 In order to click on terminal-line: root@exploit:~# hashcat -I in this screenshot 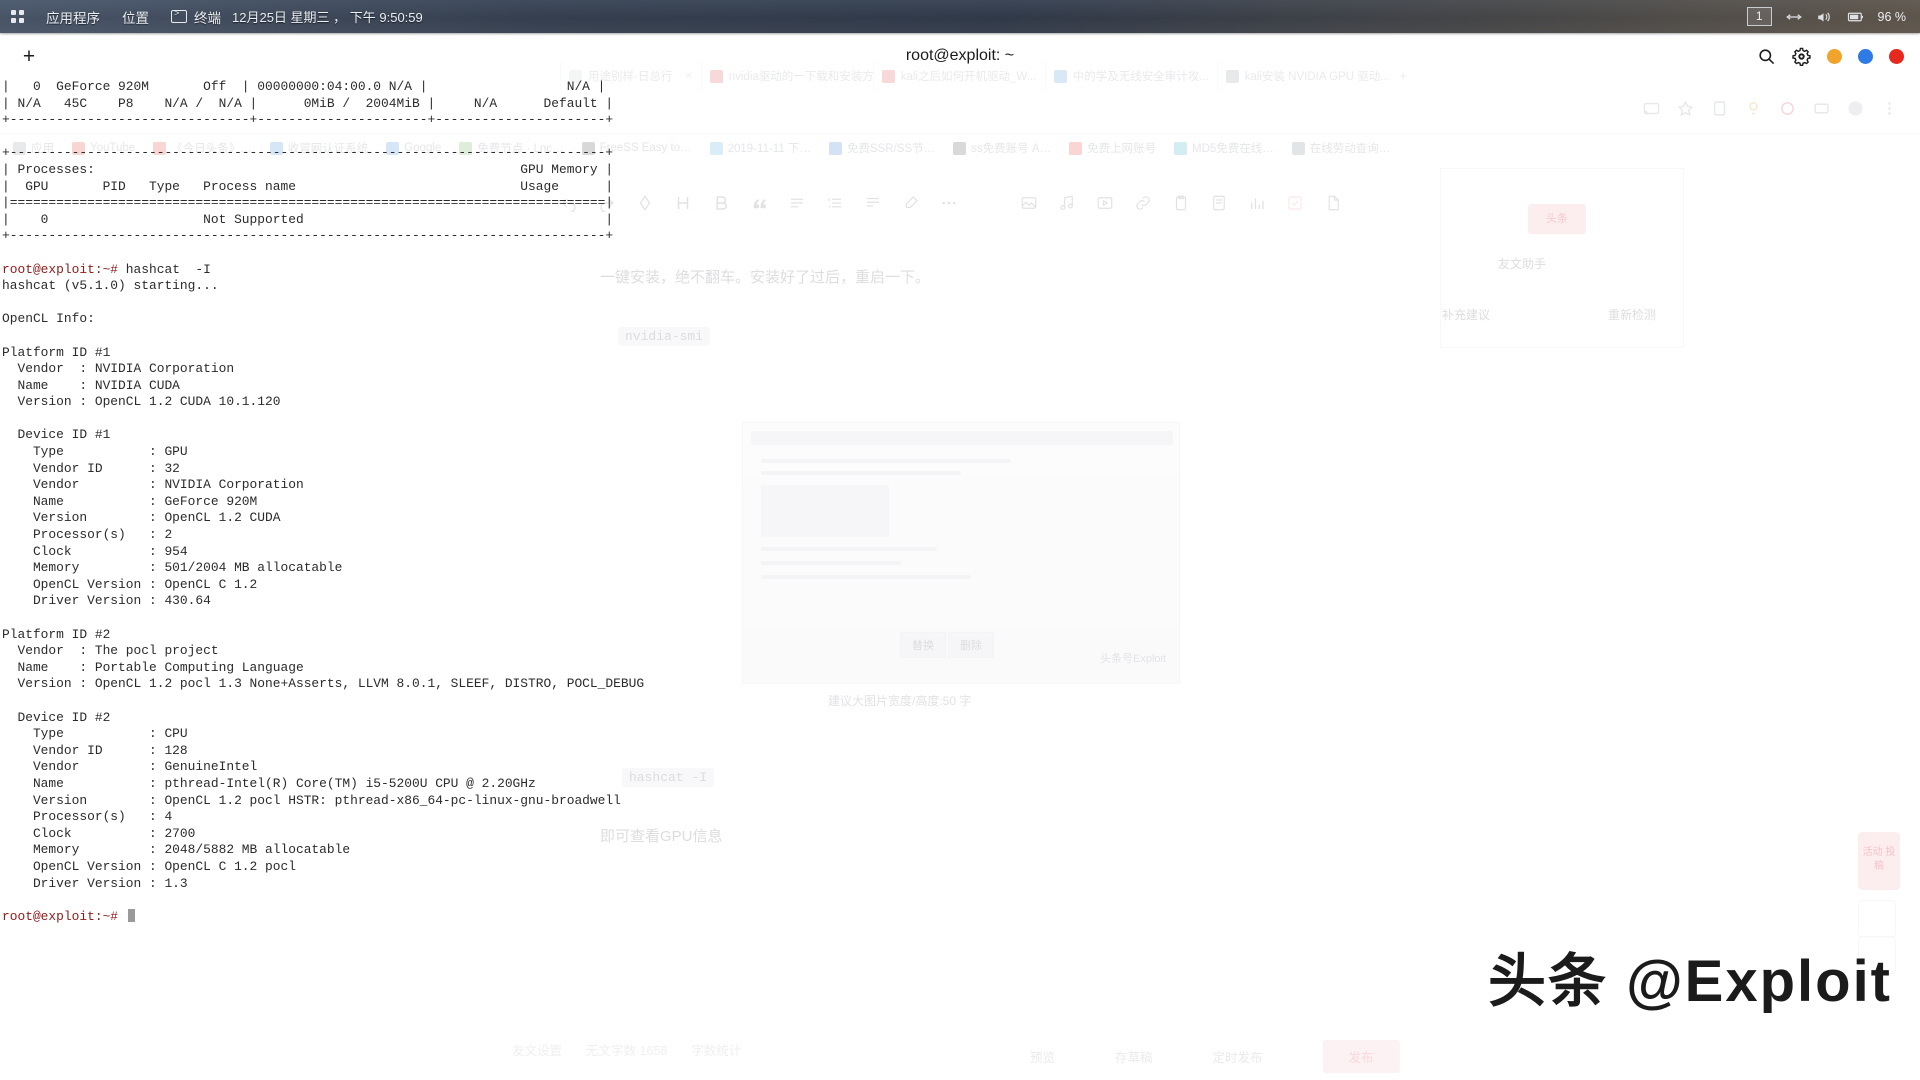, I will do `click(106, 269)`.